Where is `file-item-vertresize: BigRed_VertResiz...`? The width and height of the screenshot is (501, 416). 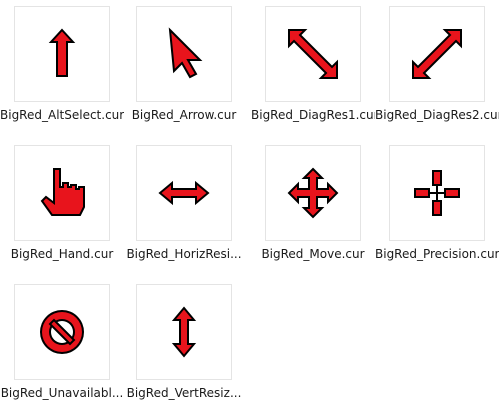 file-item-vertresize: BigRed_VertResiz... is located at coordinates (184, 350).